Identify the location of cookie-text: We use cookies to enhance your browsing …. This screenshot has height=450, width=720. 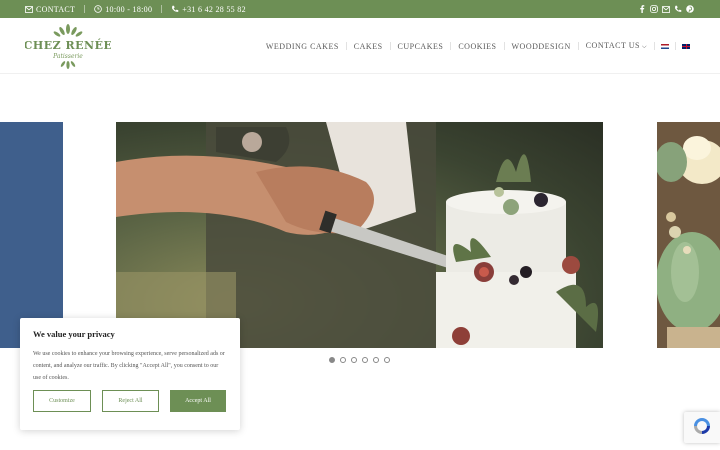
(129, 366).